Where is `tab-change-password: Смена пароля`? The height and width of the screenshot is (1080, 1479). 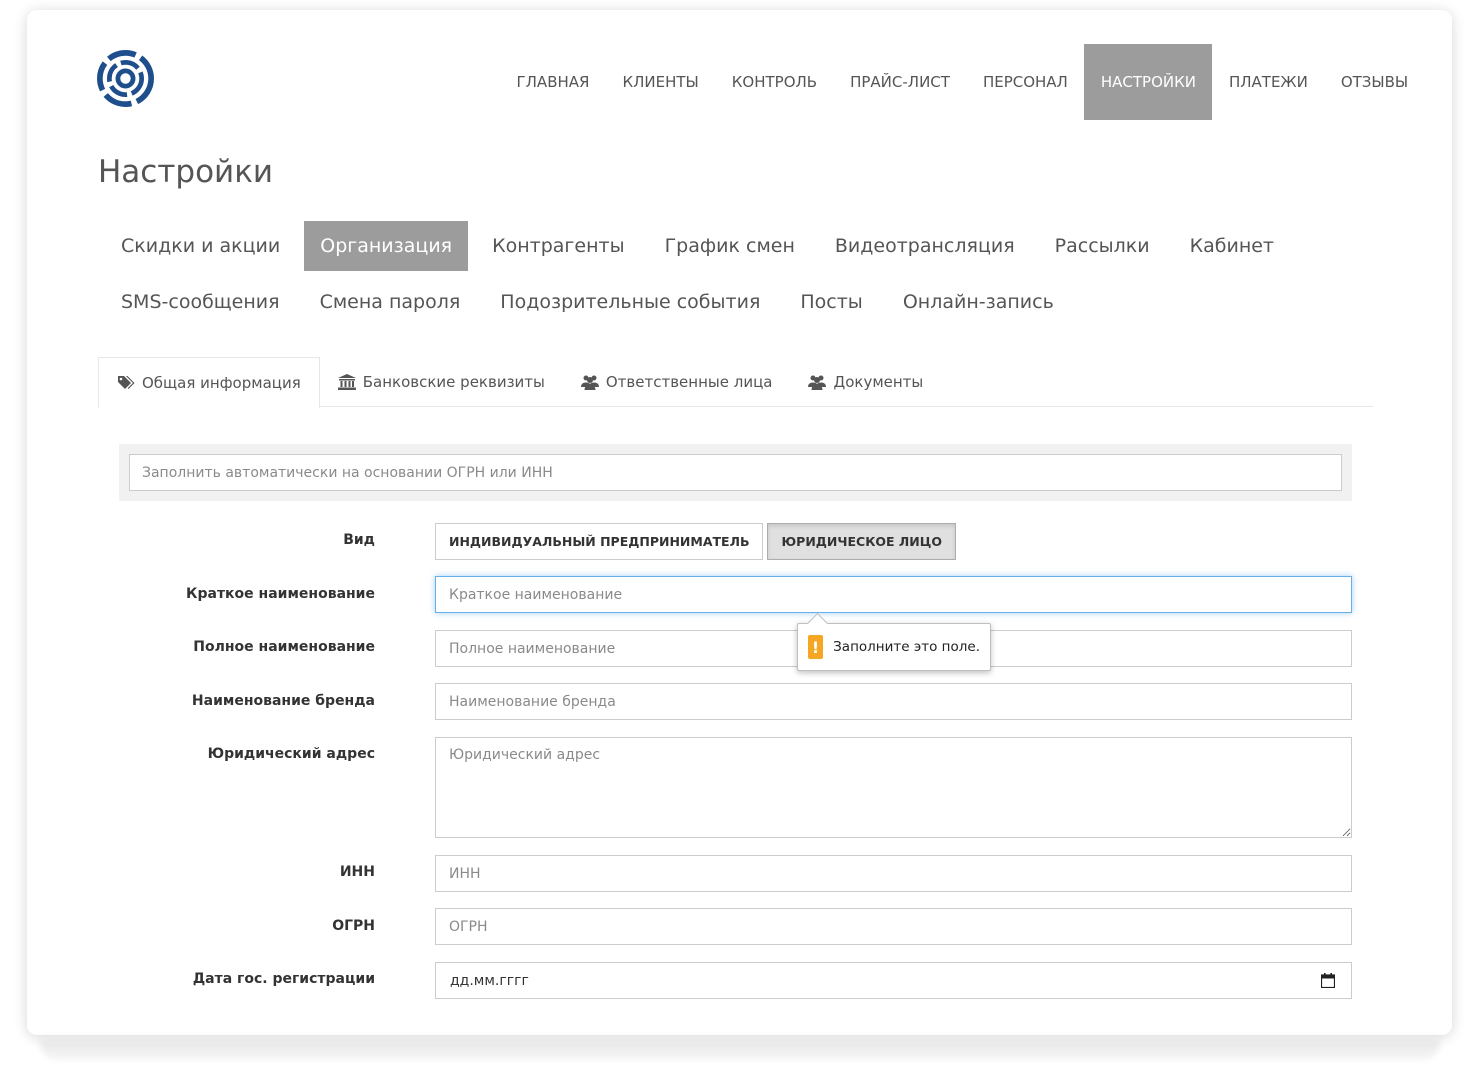
tab-change-password: Смена пароля is located at coordinates (390, 302).